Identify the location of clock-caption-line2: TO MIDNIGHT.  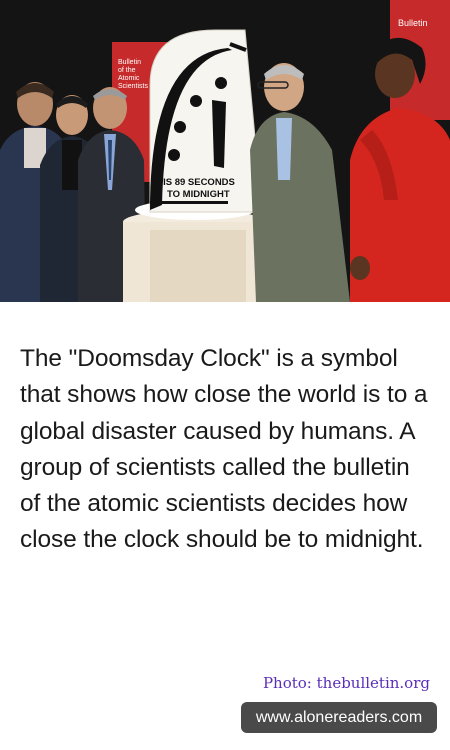
(198, 194).